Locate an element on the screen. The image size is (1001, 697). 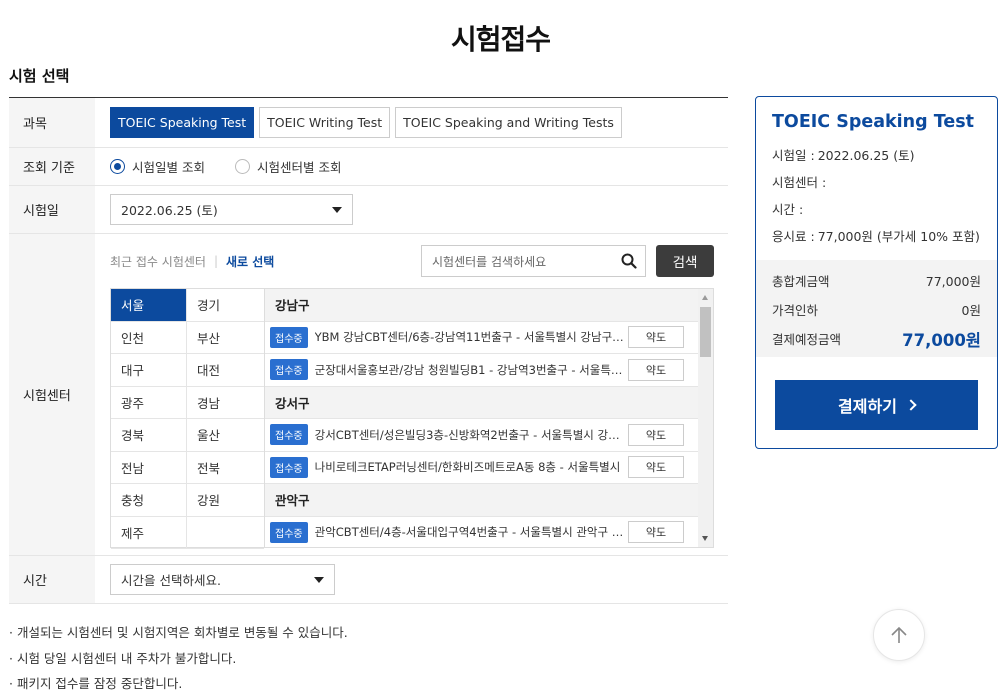
scroll-to-top-button is located at coordinates (899, 635).